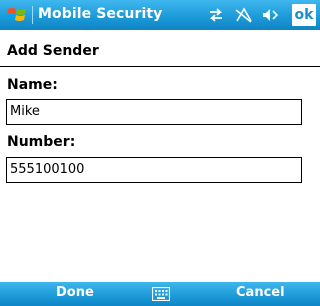  Describe the element at coordinates (260, 292) in the screenshot. I see `cancel-button: Cancel` at that location.